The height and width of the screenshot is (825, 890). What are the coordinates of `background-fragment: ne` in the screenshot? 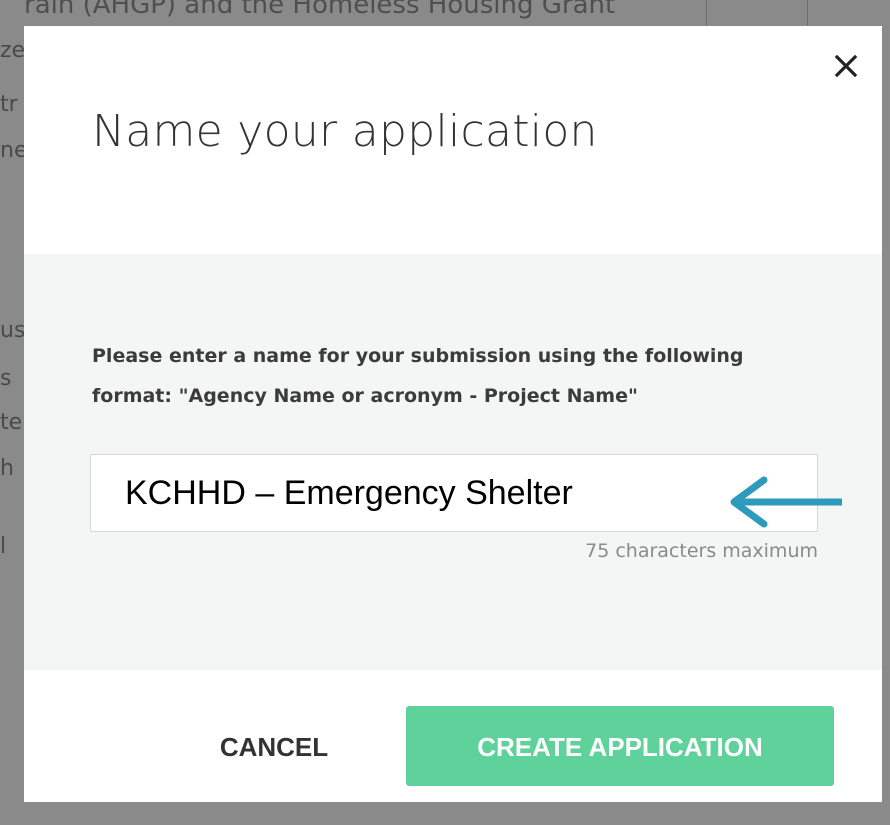 It's located at (12, 150).